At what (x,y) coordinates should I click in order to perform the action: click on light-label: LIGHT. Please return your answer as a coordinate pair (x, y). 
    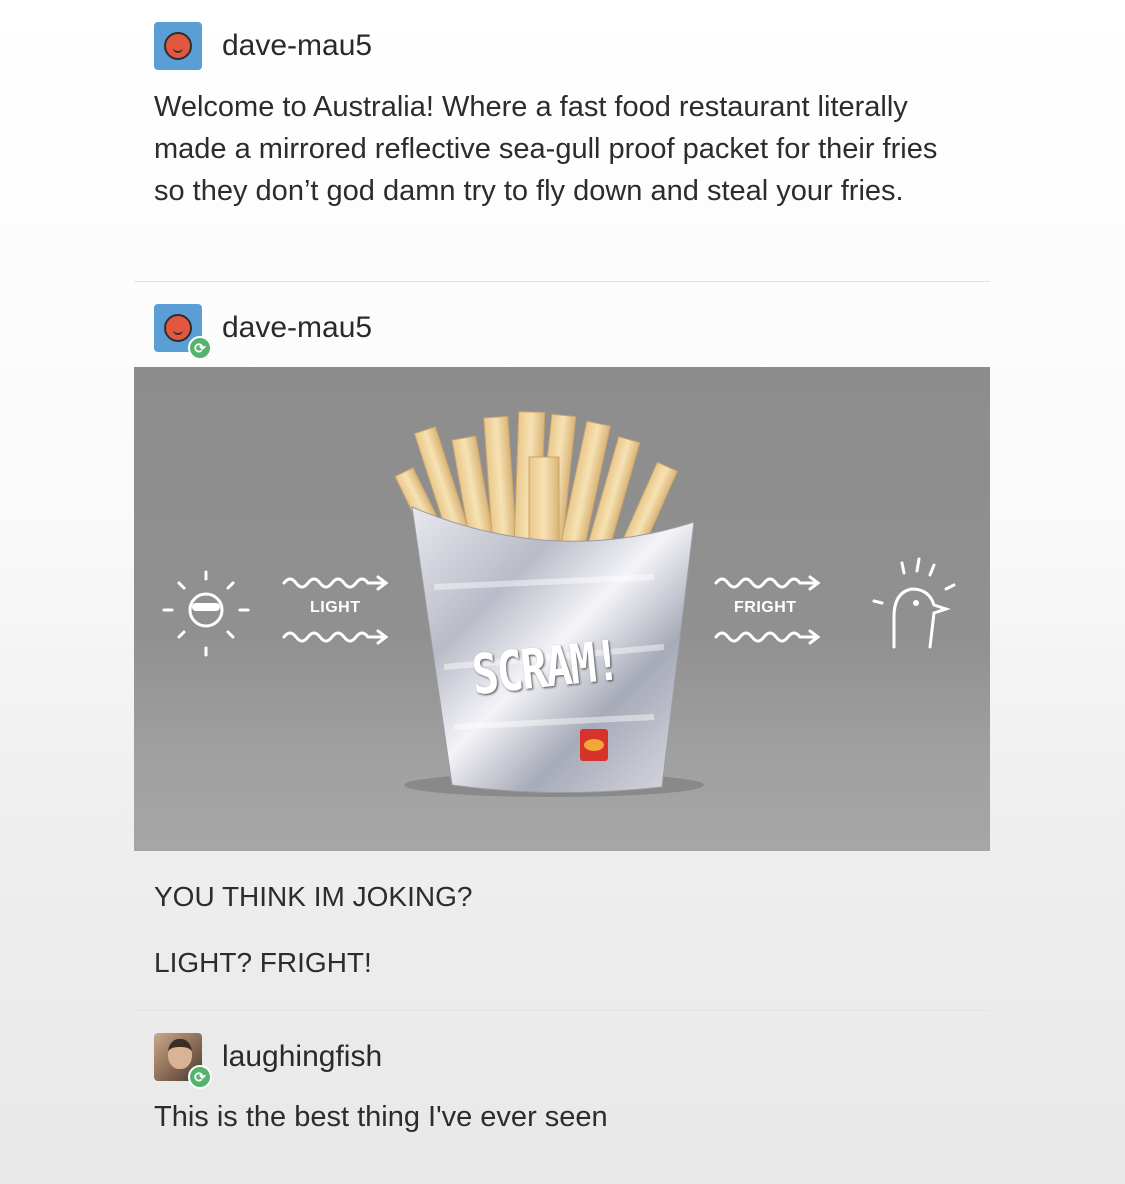
    Looking at the image, I should click on (335, 607).